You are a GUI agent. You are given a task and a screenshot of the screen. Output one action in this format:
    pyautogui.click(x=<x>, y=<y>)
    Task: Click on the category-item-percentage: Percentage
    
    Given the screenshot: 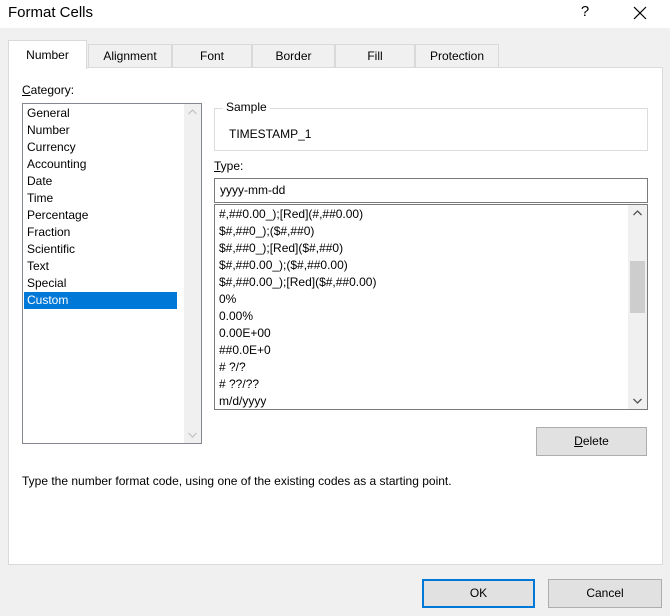 What is the action you would take?
    pyautogui.click(x=100, y=215)
    